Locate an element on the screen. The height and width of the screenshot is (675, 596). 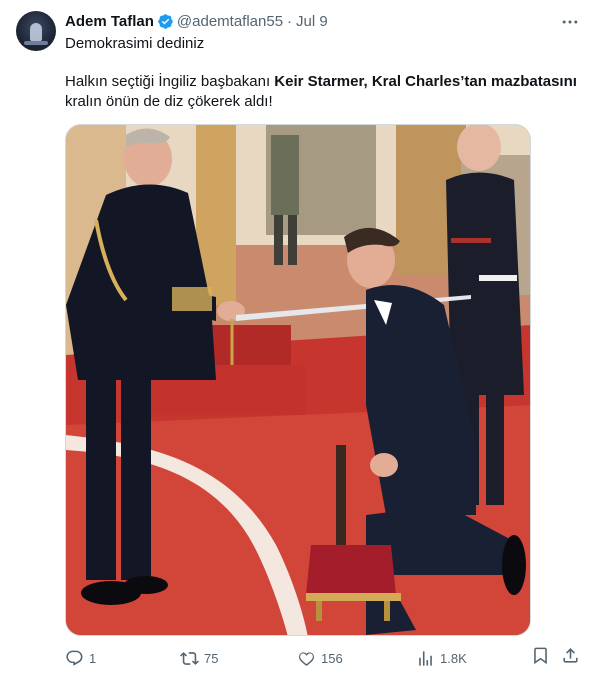
like-count: 156 is located at coordinates (332, 658).